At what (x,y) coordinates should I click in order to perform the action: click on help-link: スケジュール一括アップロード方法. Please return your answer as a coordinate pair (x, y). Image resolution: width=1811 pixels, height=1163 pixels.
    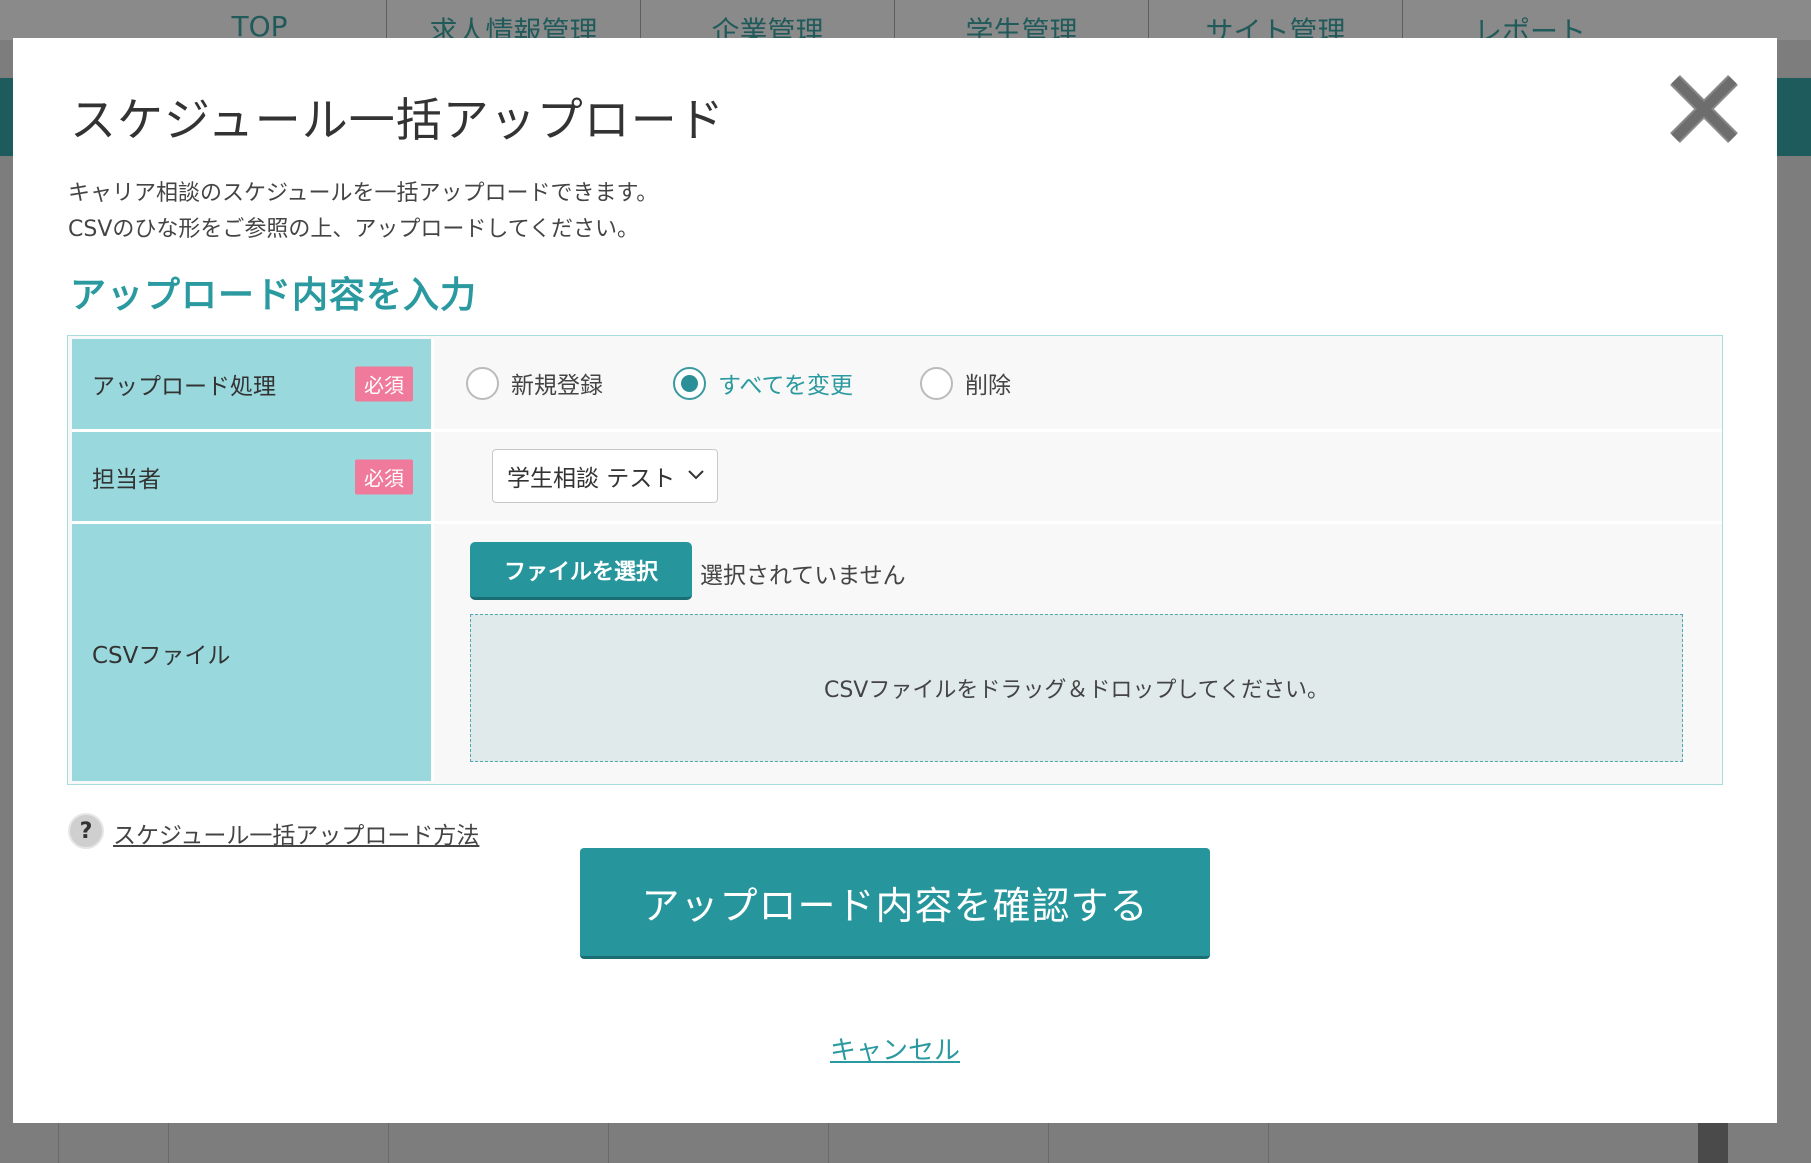
    Looking at the image, I should click on (296, 833).